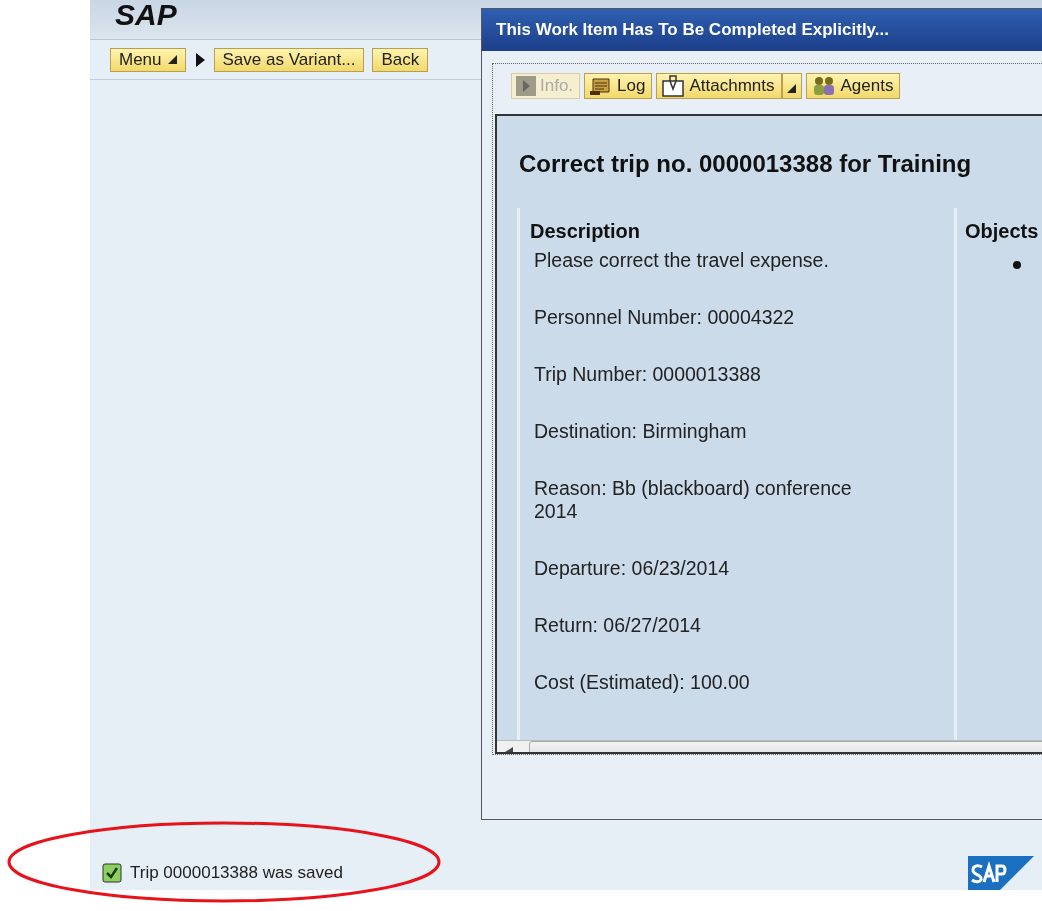 The image size is (1042, 911). Describe the element at coordinates (526, 86) in the screenshot. I see `play-icon` at that location.